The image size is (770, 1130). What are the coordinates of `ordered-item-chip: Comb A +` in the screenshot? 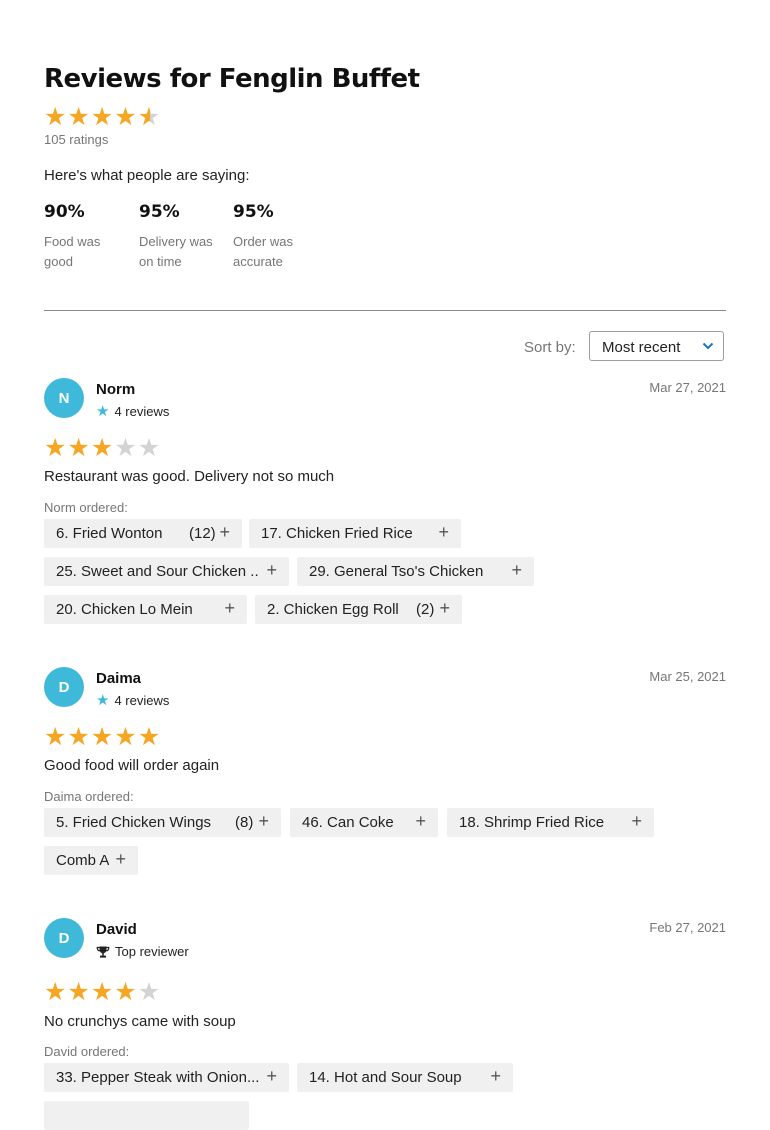 It's located at (91, 860).